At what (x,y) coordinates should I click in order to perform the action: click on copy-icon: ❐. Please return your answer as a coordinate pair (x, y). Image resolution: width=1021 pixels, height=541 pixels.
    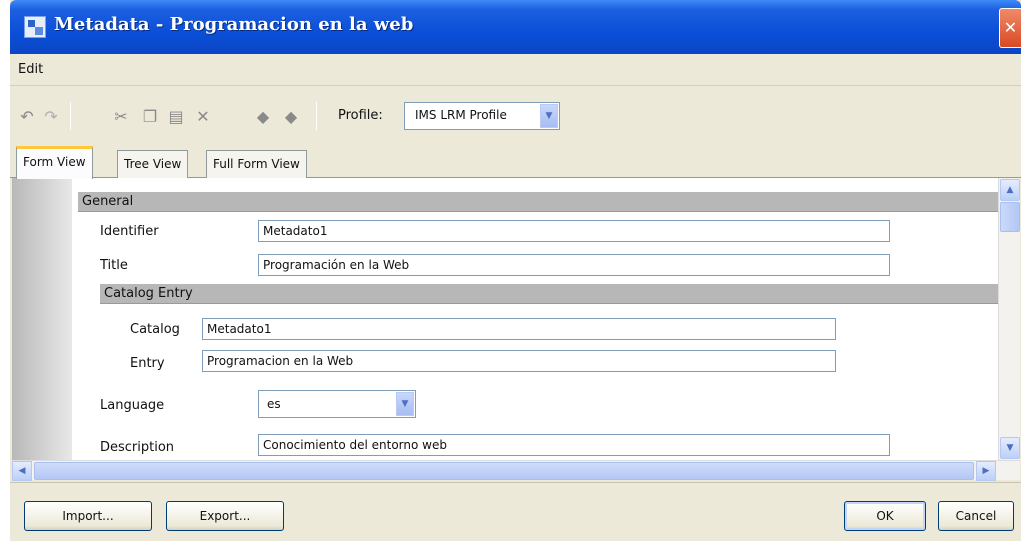
    Looking at the image, I should click on (150, 117).